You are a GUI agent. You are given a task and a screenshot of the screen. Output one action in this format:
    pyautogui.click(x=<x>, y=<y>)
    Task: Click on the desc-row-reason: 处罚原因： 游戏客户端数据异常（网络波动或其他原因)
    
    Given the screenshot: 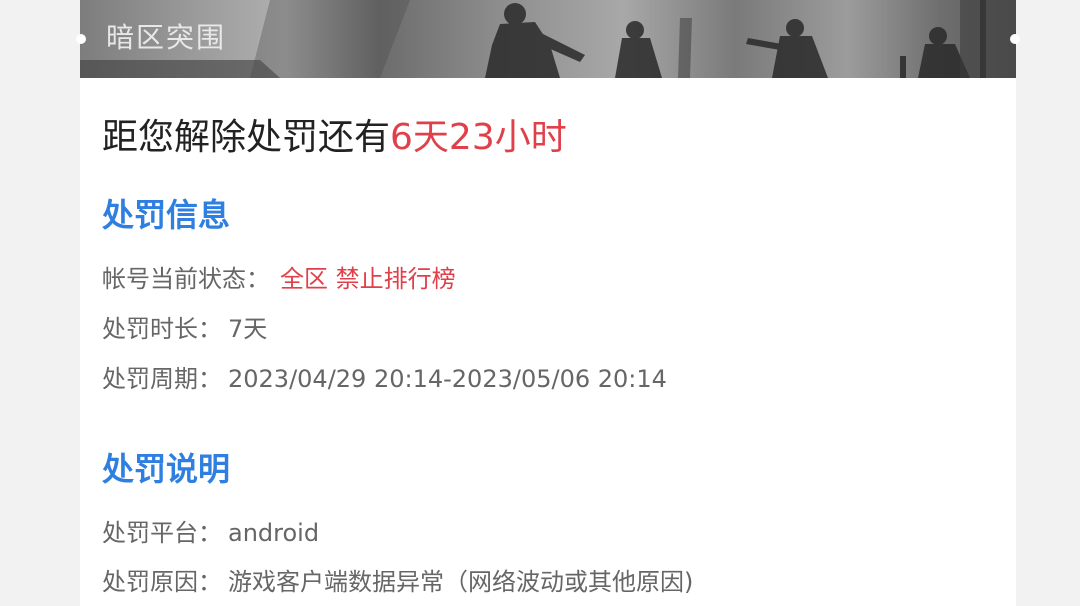 What is the action you would take?
    pyautogui.click(x=397, y=582)
    